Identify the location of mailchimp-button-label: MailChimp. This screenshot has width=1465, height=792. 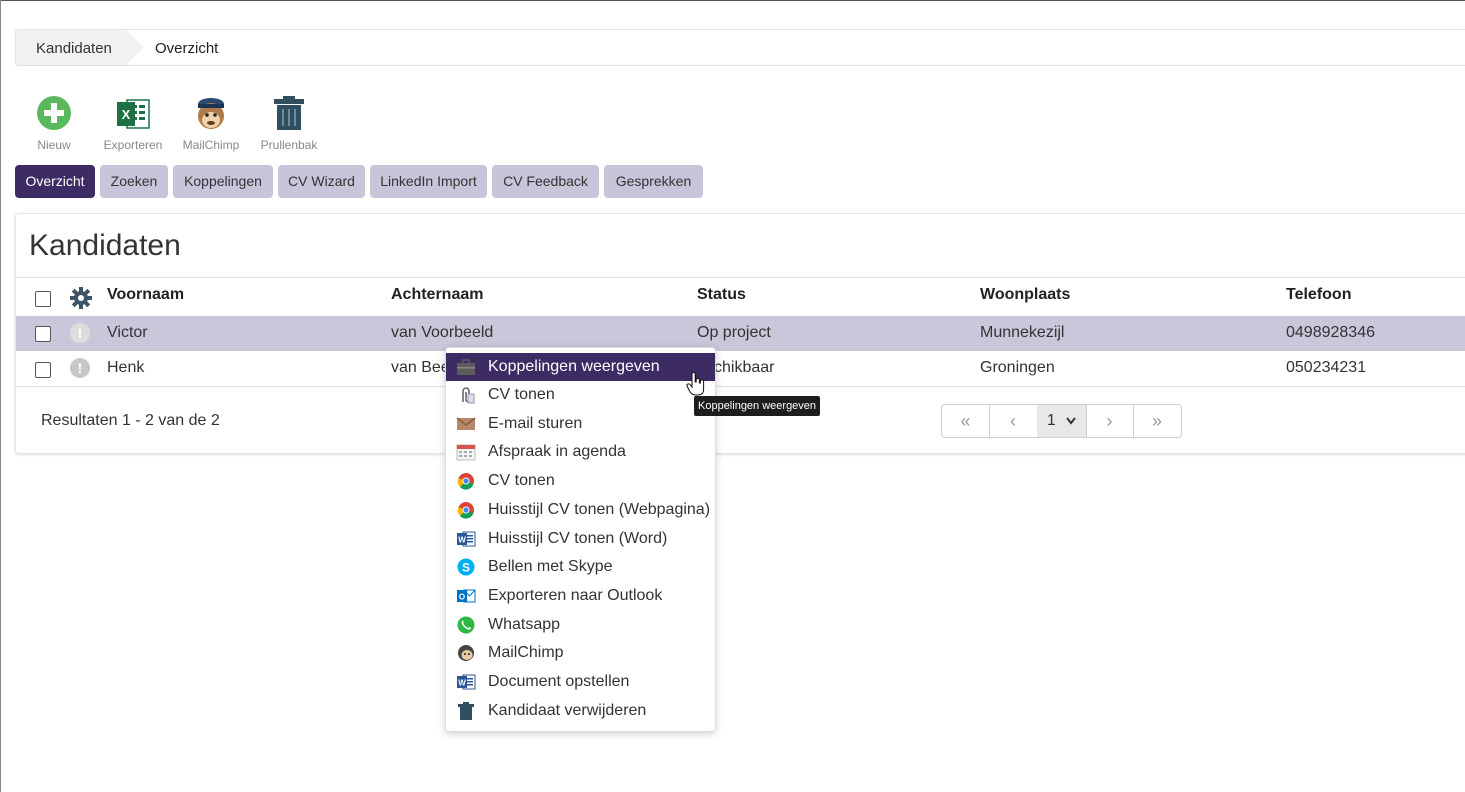
(211, 145).